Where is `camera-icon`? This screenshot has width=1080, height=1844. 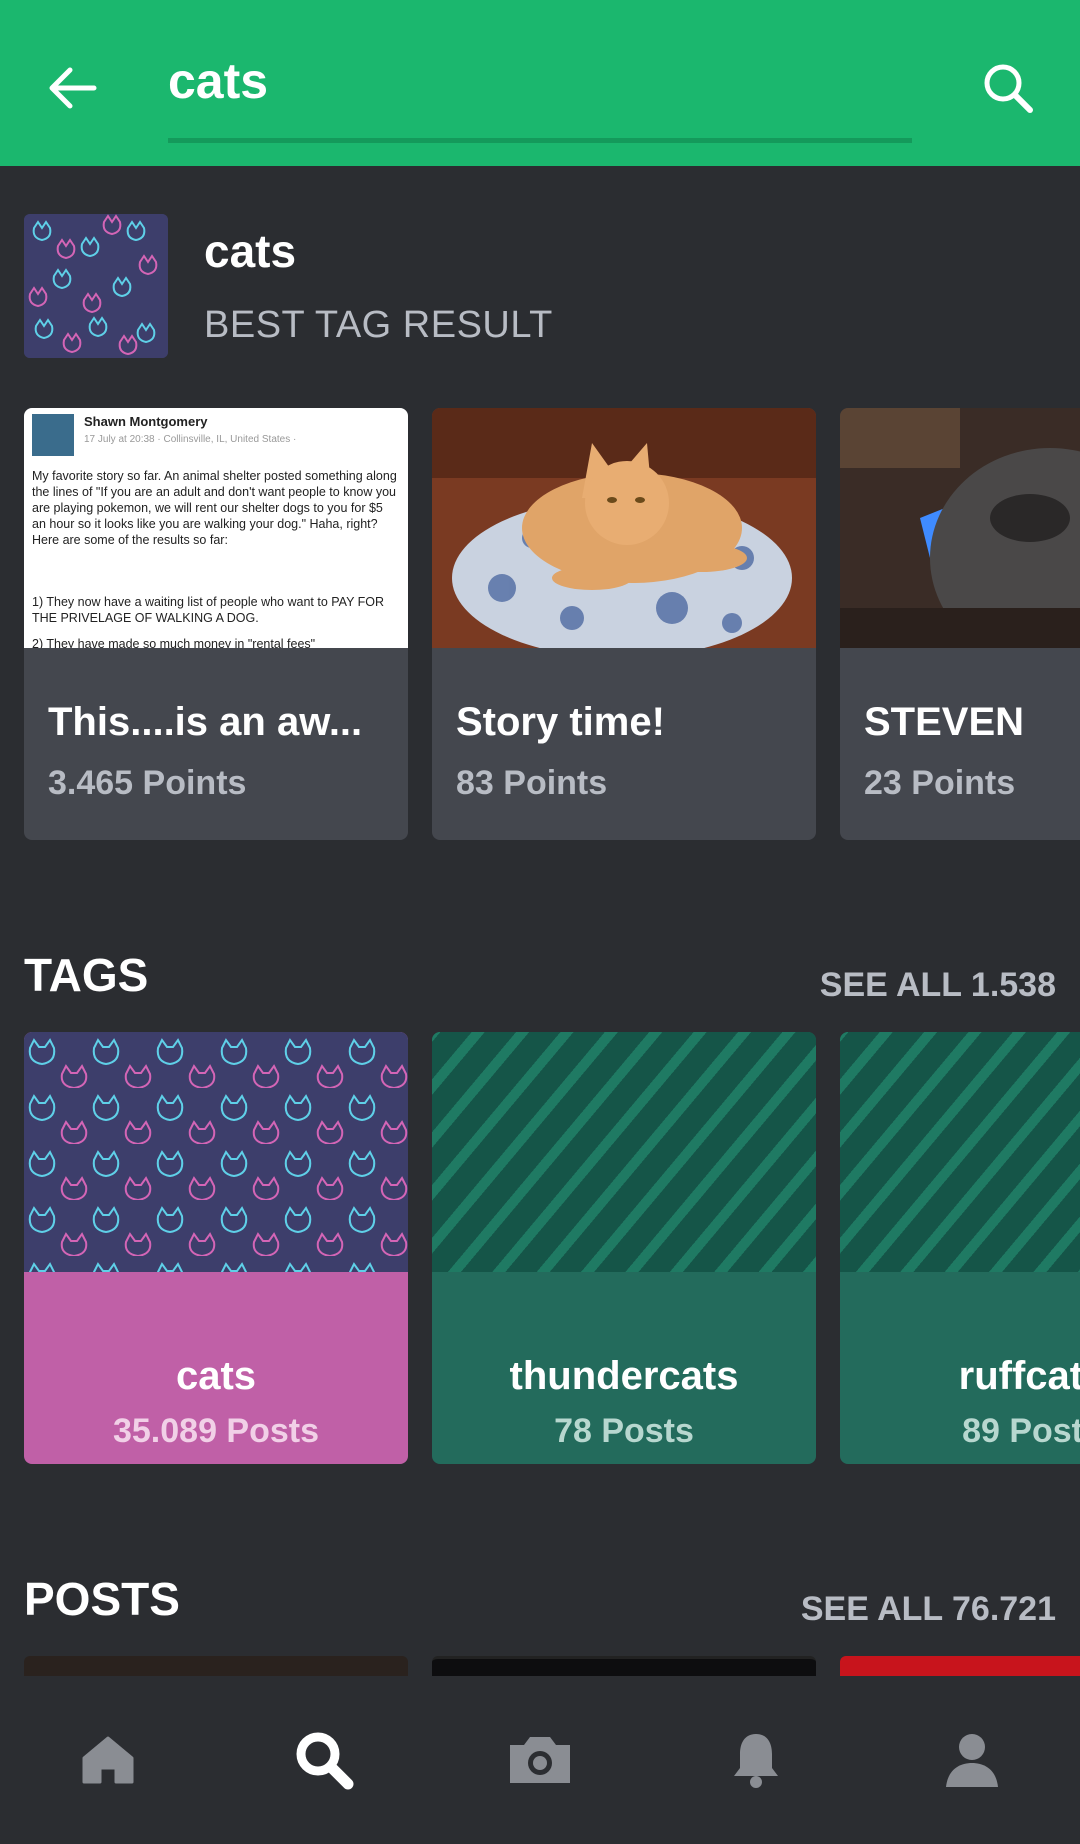 camera-icon is located at coordinates (540, 1760).